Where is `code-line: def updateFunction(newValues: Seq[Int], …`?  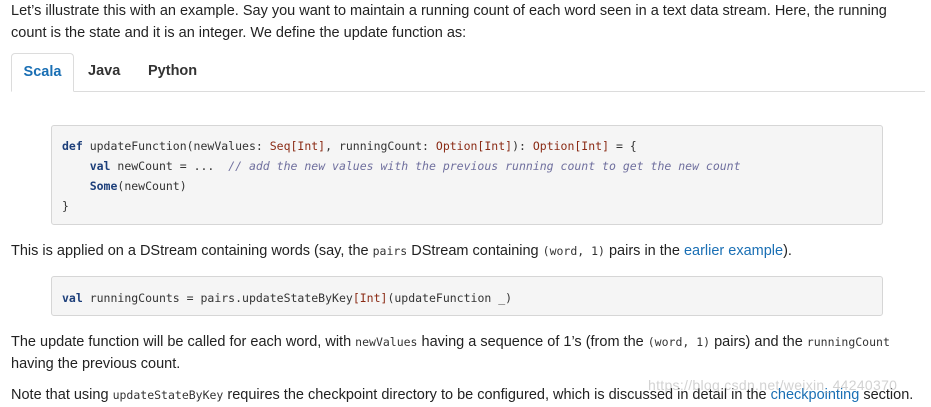 code-line: def updateFunction(newValues: Seq[Int], … is located at coordinates (467, 146).